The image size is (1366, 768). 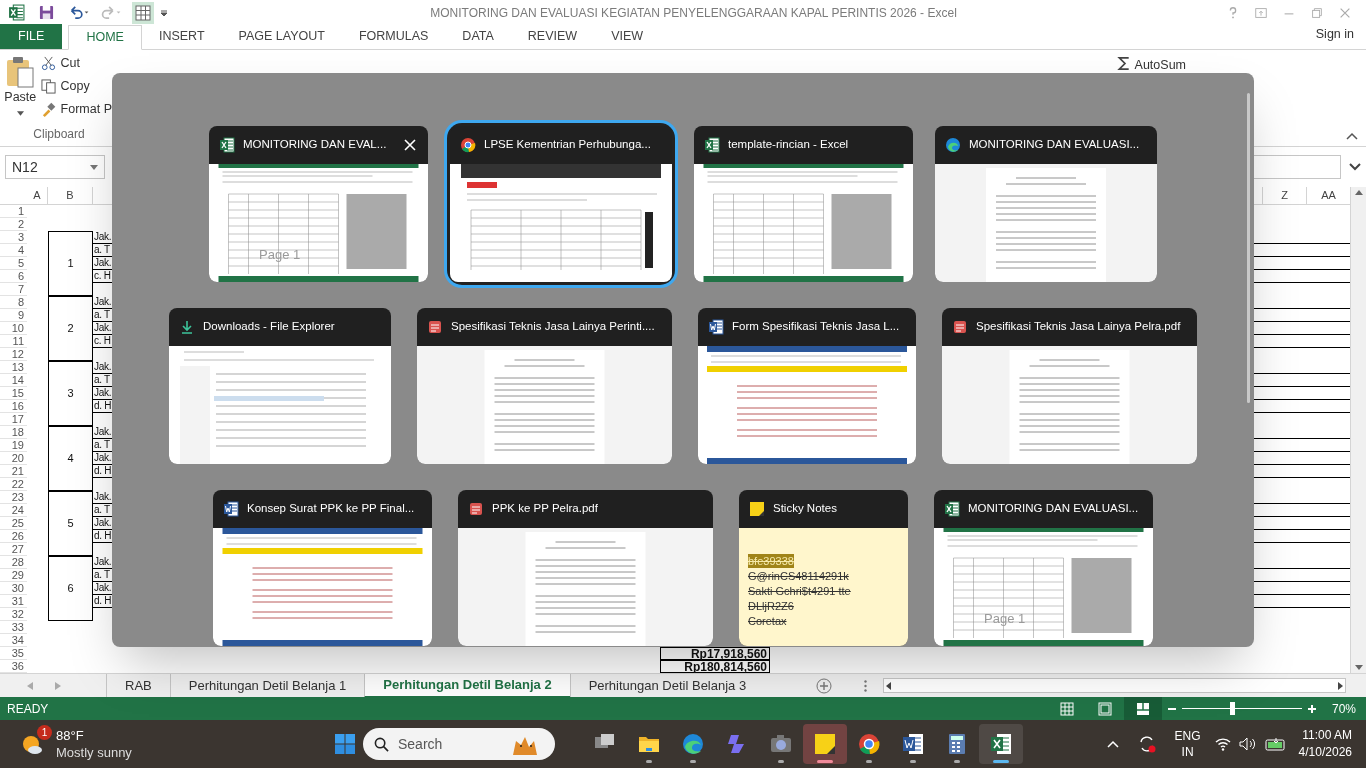 I want to click on cut-button: Cut, so click(x=76, y=63).